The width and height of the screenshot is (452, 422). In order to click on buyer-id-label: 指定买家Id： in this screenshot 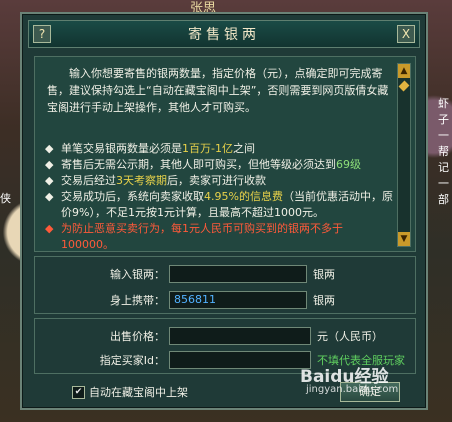, I will do `click(132, 360)`.